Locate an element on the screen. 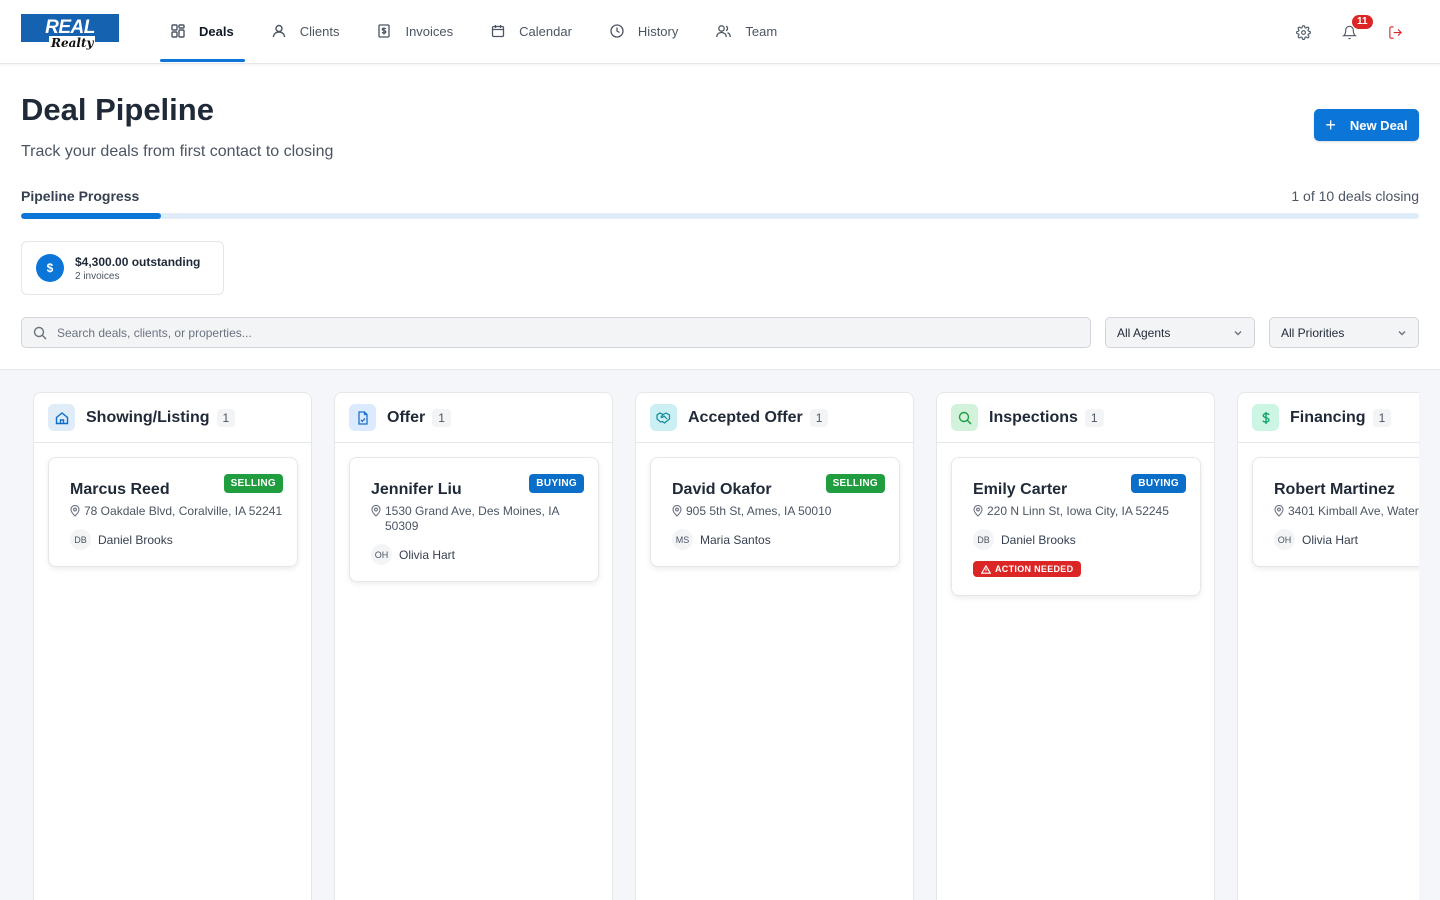  nav-item-invoices: Invoices is located at coordinates (415, 31).